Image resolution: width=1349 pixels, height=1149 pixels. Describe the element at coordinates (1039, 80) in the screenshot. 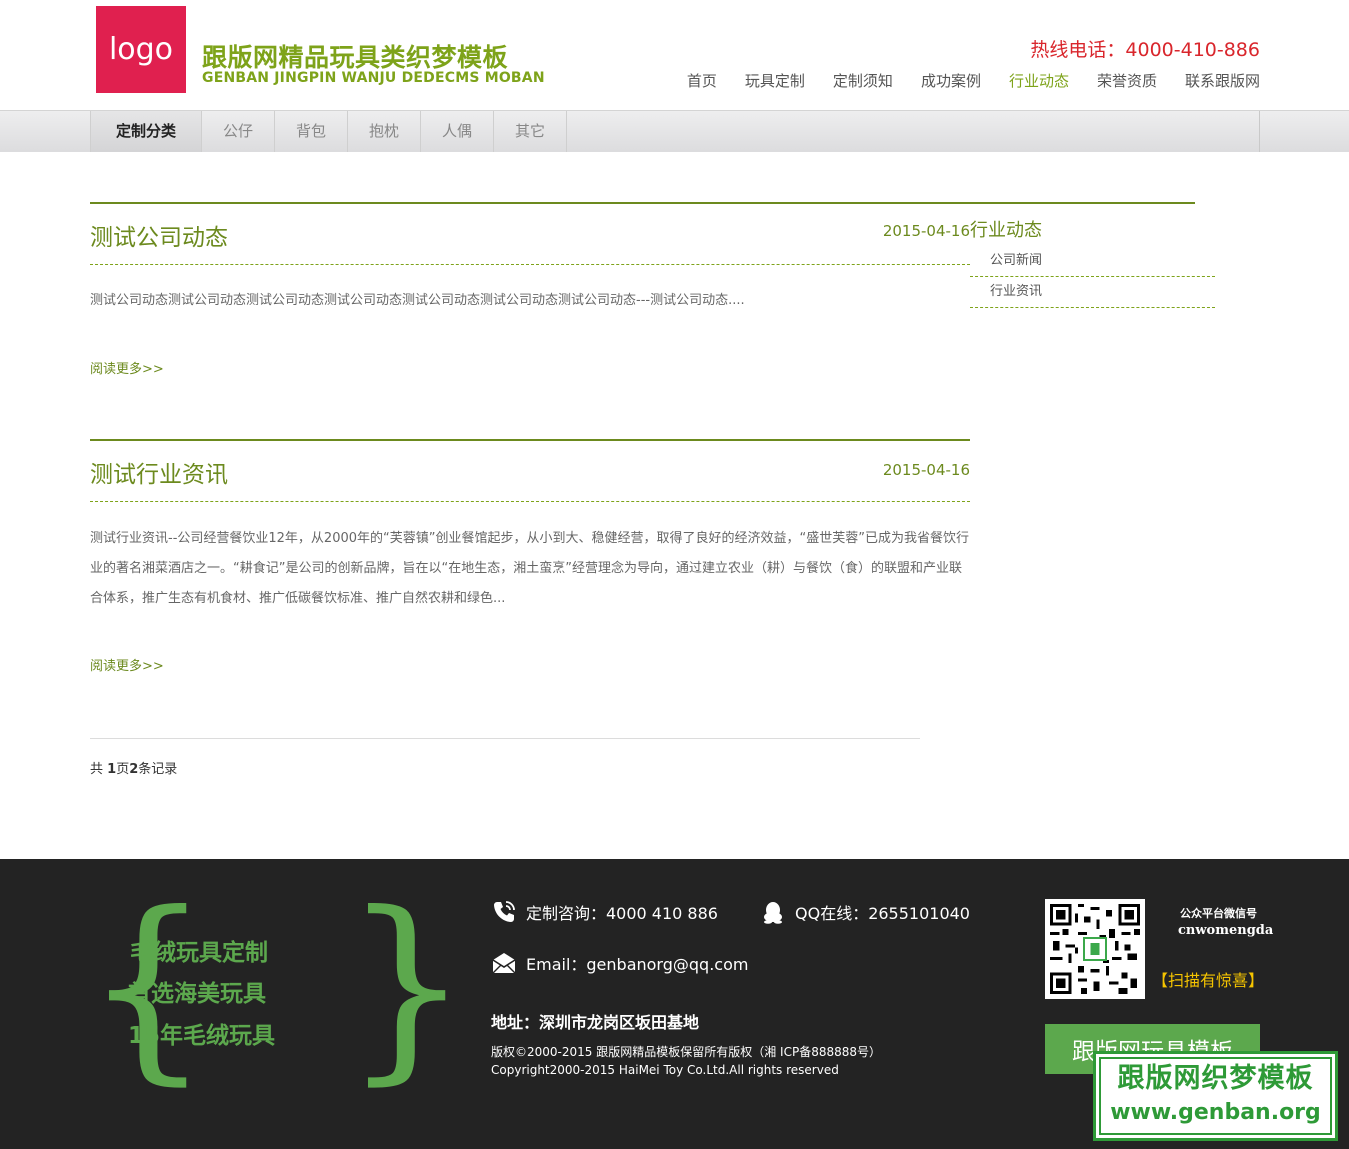

I see `nav-industry-news: 行业动态` at that location.